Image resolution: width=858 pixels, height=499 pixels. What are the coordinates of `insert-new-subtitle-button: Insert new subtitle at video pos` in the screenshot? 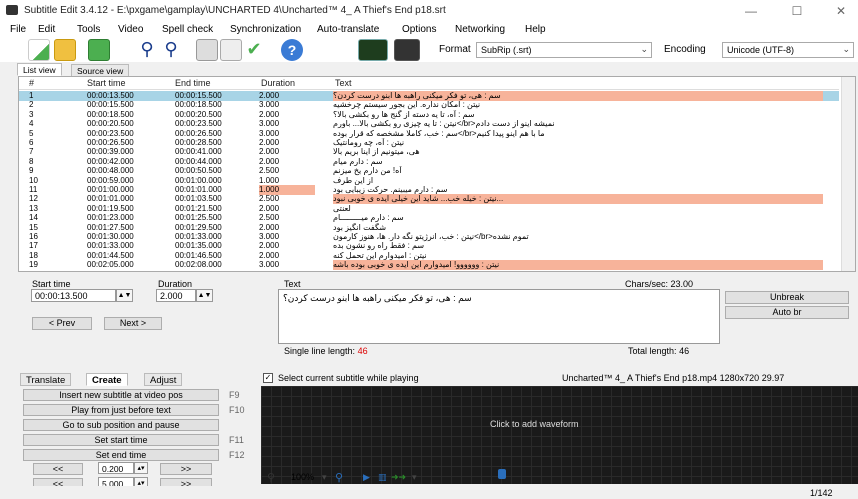 It's located at (121, 395).